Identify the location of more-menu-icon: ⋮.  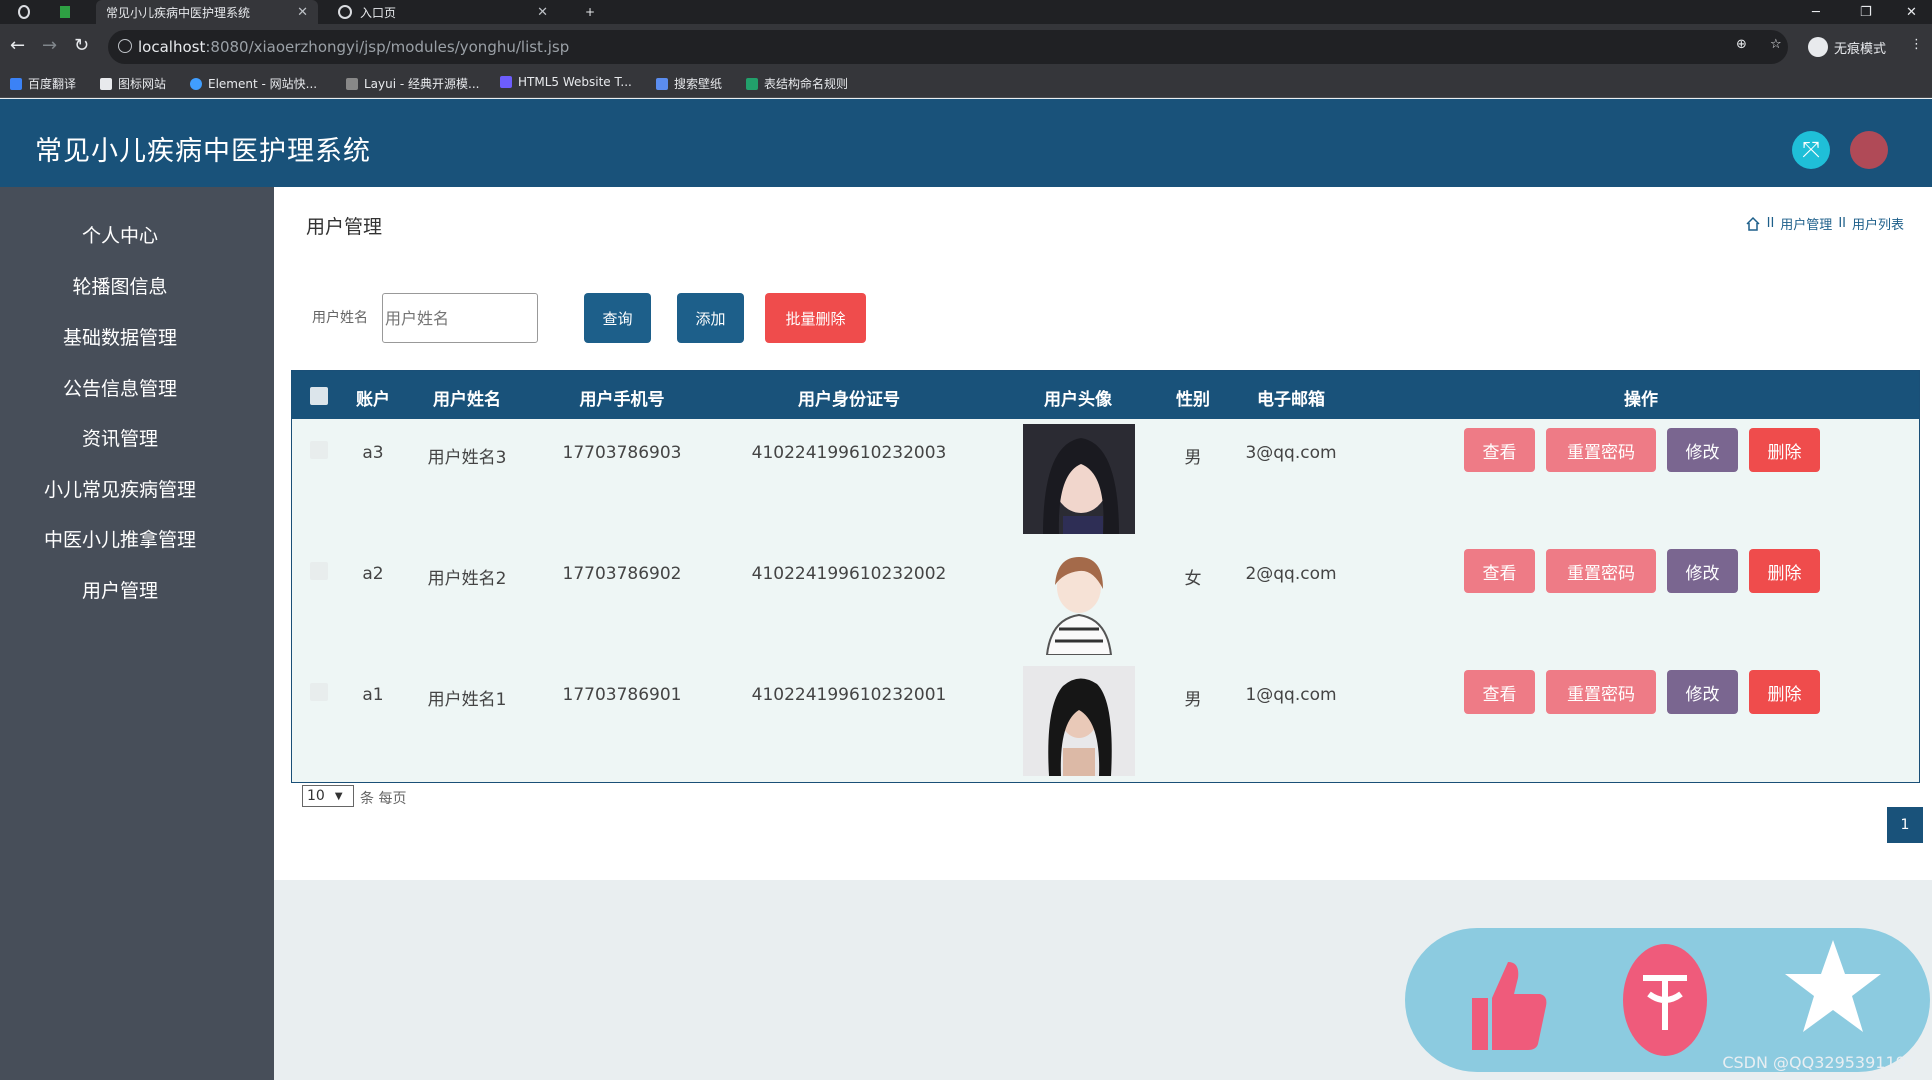
(1916, 44).